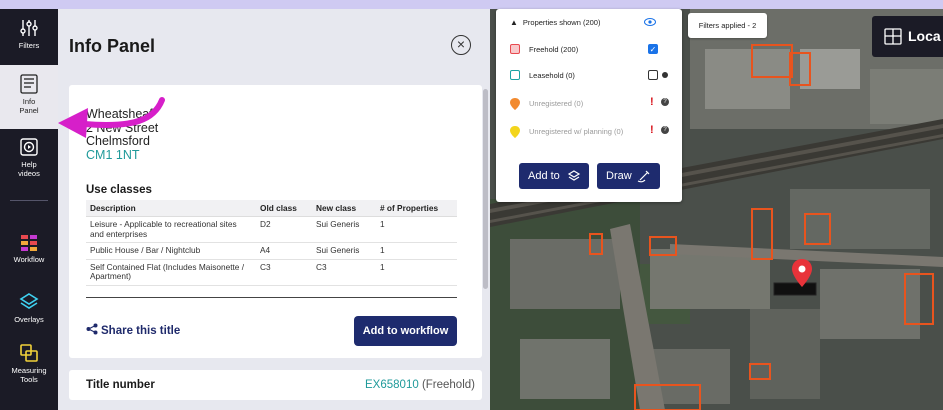 This screenshot has width=943, height=410. Describe the element at coordinates (653, 49) in the screenshot. I see `freehold-checkbox: ✓` at that location.